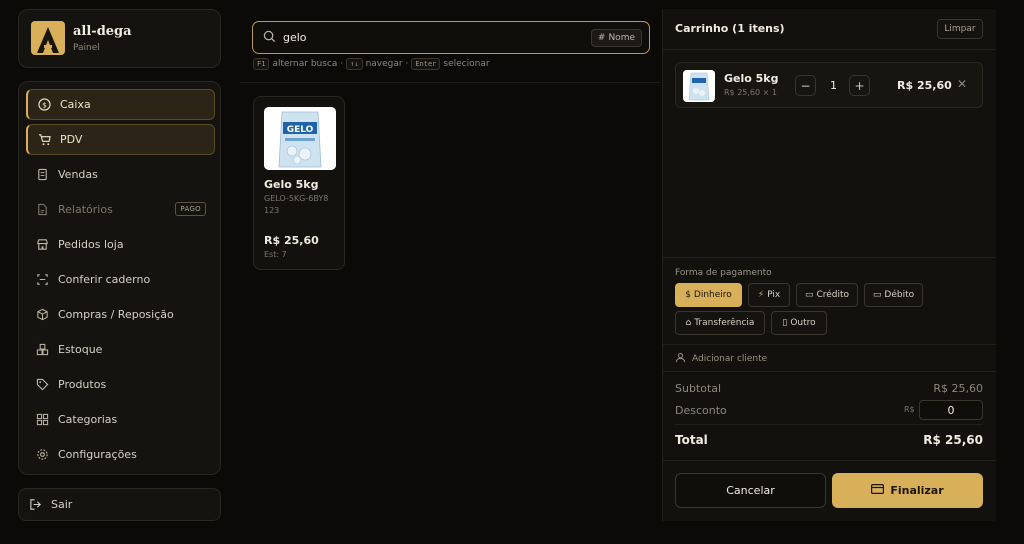  What do you see at coordinates (75, 104) in the screenshot?
I see `sidebar-item-label: Caixa` at bounding box center [75, 104].